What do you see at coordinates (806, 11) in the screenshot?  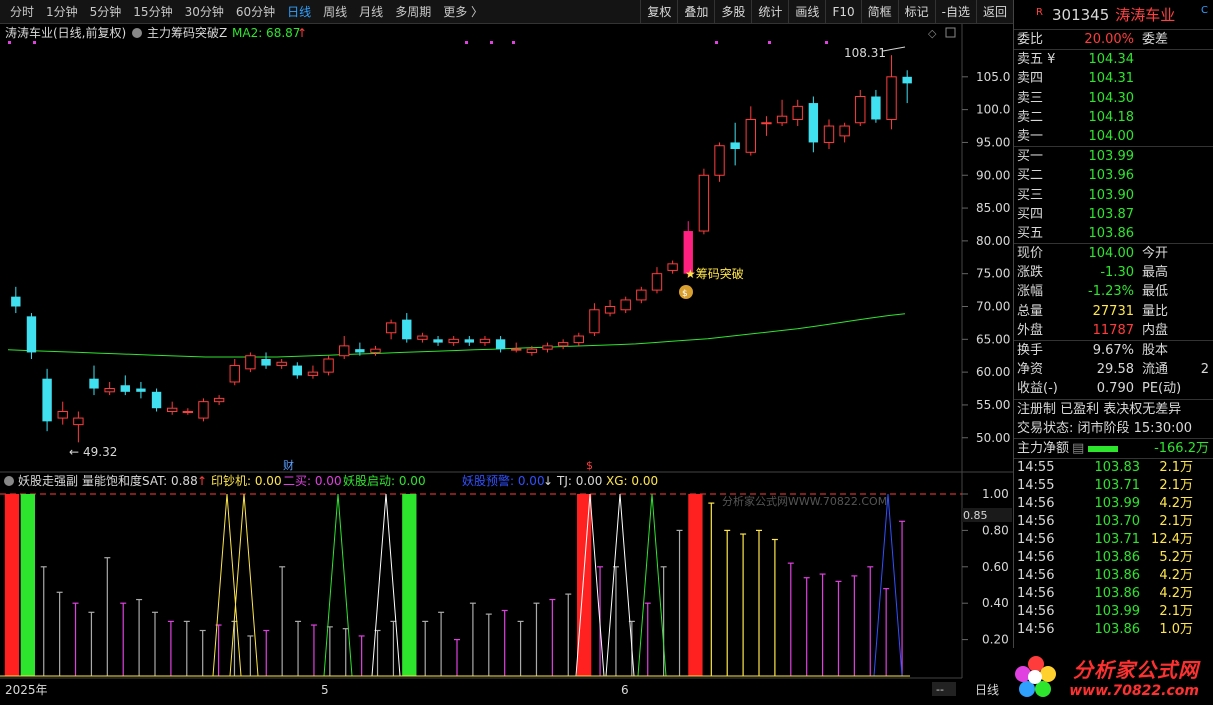 I see `toolbar-button-4: 画线` at bounding box center [806, 11].